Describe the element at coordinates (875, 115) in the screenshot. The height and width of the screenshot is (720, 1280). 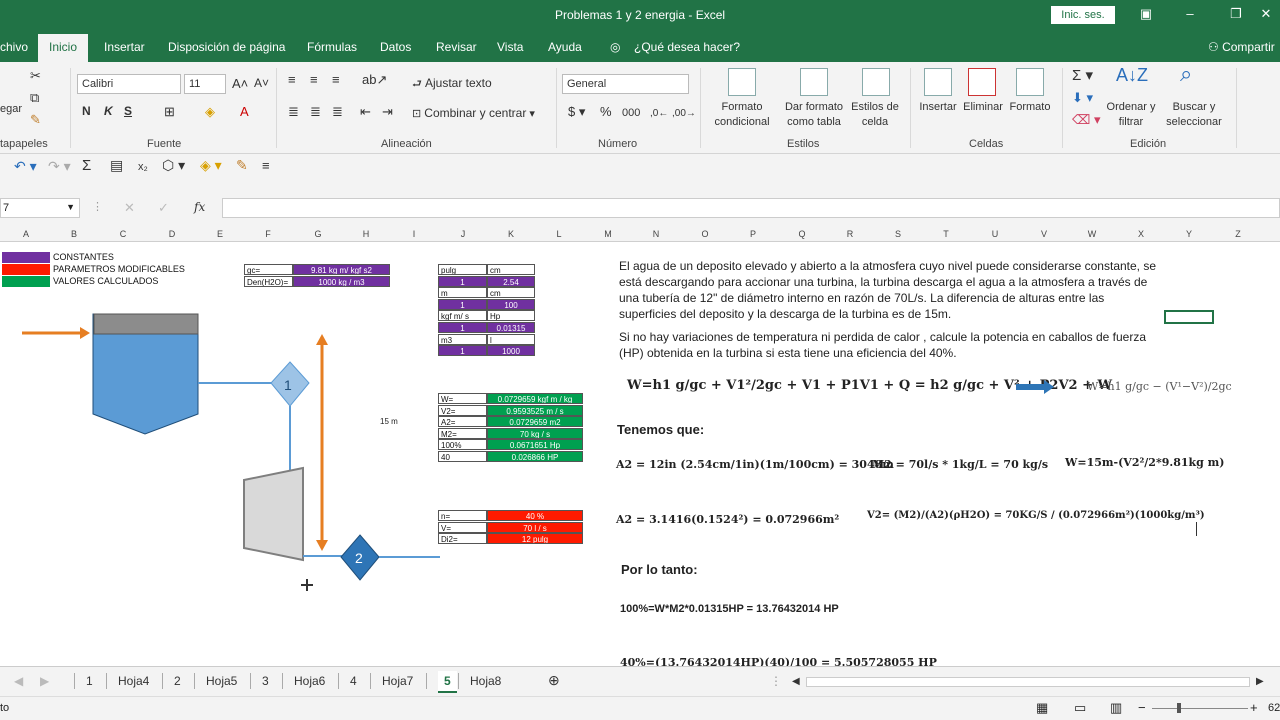
I see `cell-styles-button: Estilos de celda` at that location.